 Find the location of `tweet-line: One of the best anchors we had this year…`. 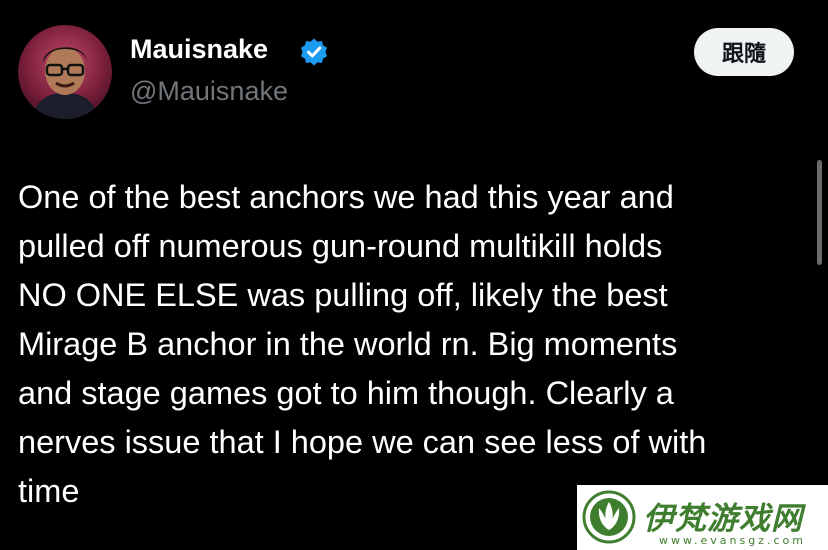

tweet-line: One of the best anchors we had this year… is located at coordinates (346, 197).